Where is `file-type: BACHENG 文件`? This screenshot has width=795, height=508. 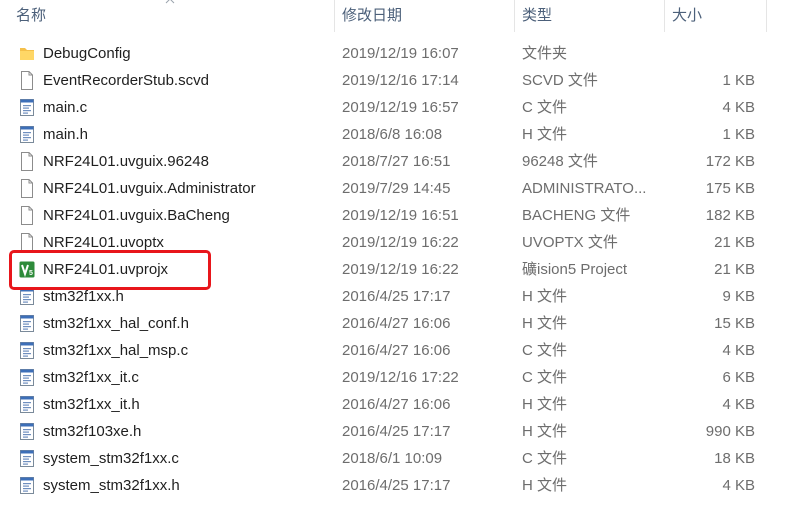 file-type: BACHENG 文件 is located at coordinates (576, 215).